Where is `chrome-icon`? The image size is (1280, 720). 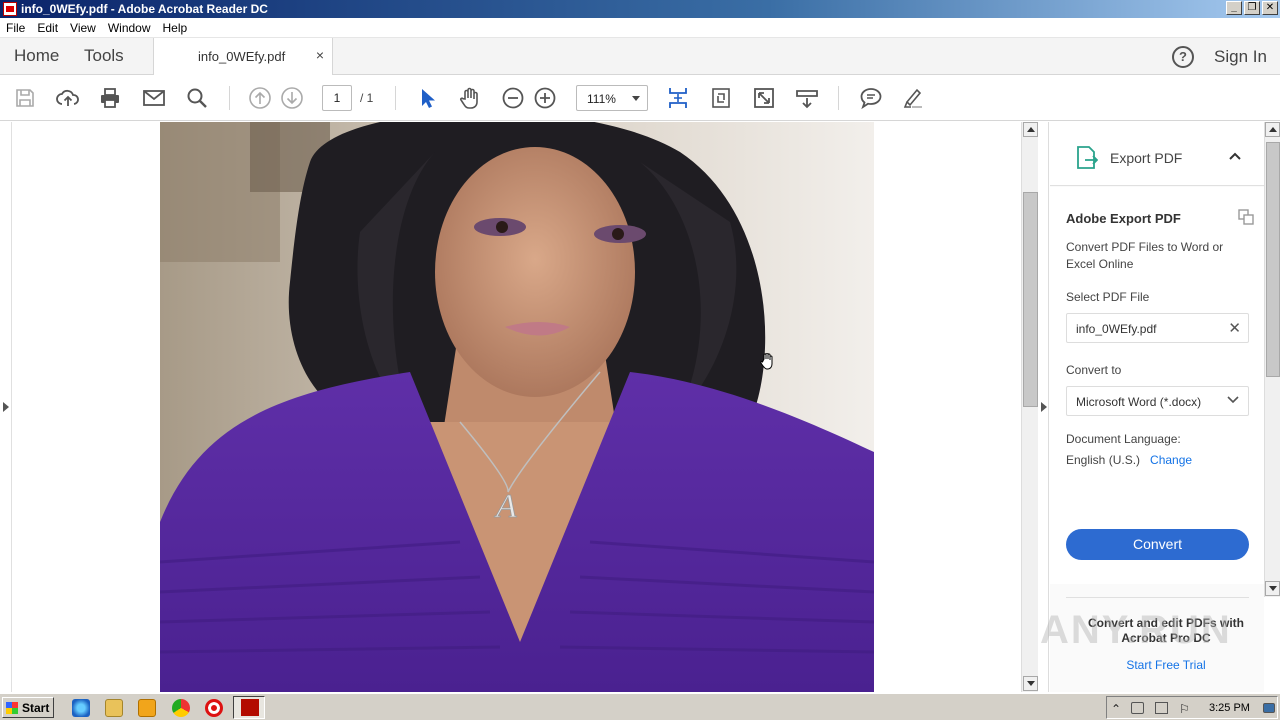 chrome-icon is located at coordinates (181, 708).